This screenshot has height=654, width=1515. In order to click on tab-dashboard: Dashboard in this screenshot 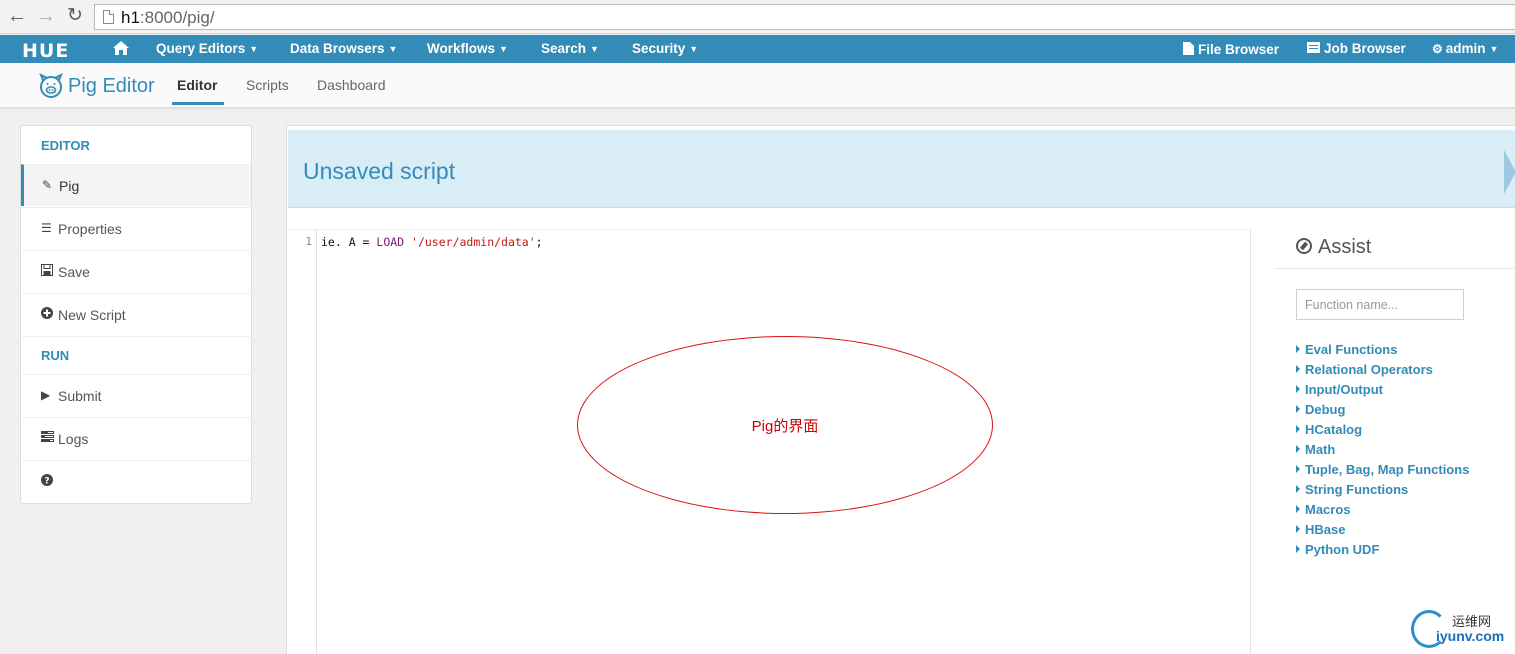, I will do `click(351, 85)`.